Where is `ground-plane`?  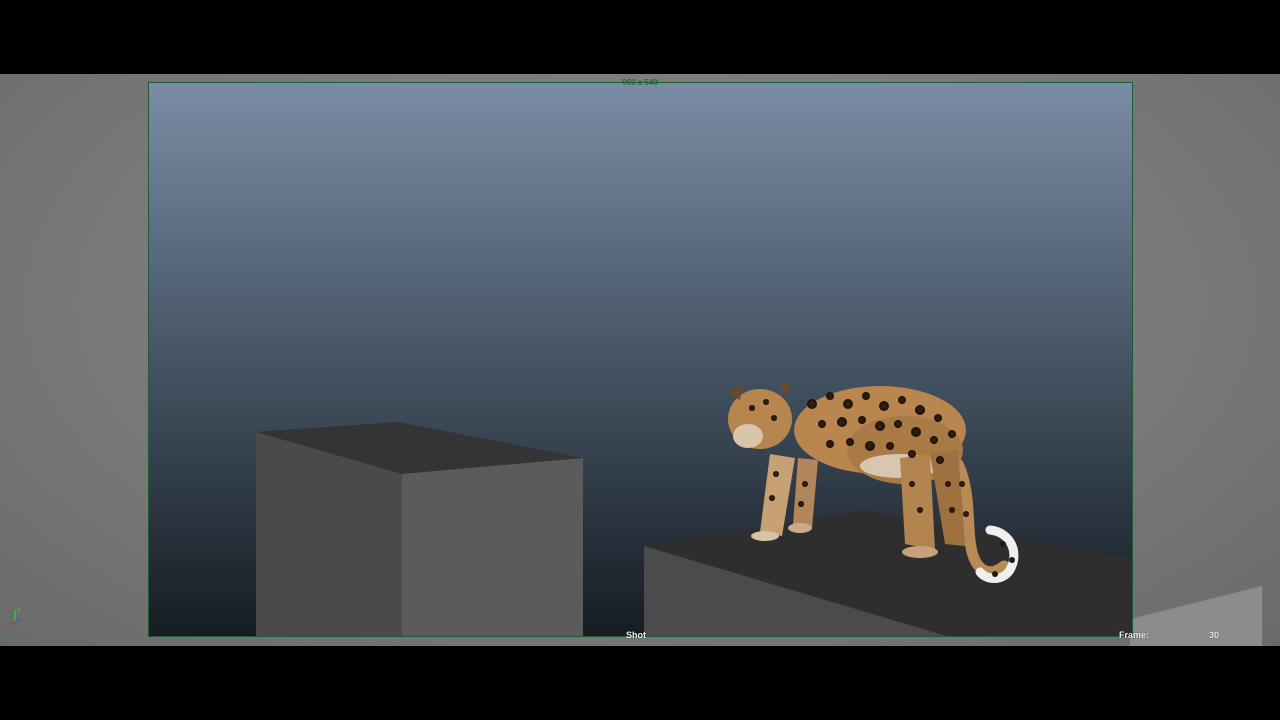
ground-plane is located at coordinates (1196, 616).